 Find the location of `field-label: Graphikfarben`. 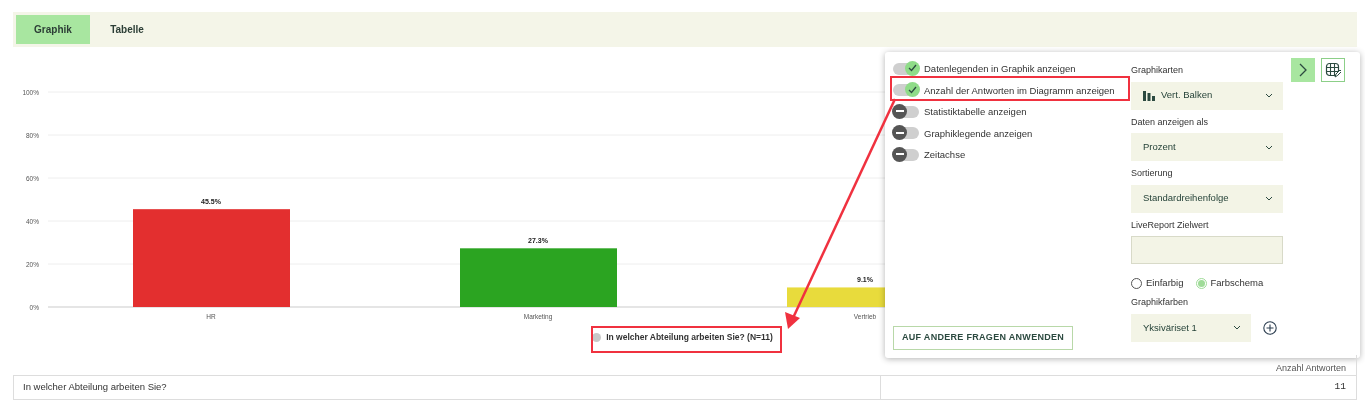

field-label: Graphikfarben is located at coordinates (1160, 303).